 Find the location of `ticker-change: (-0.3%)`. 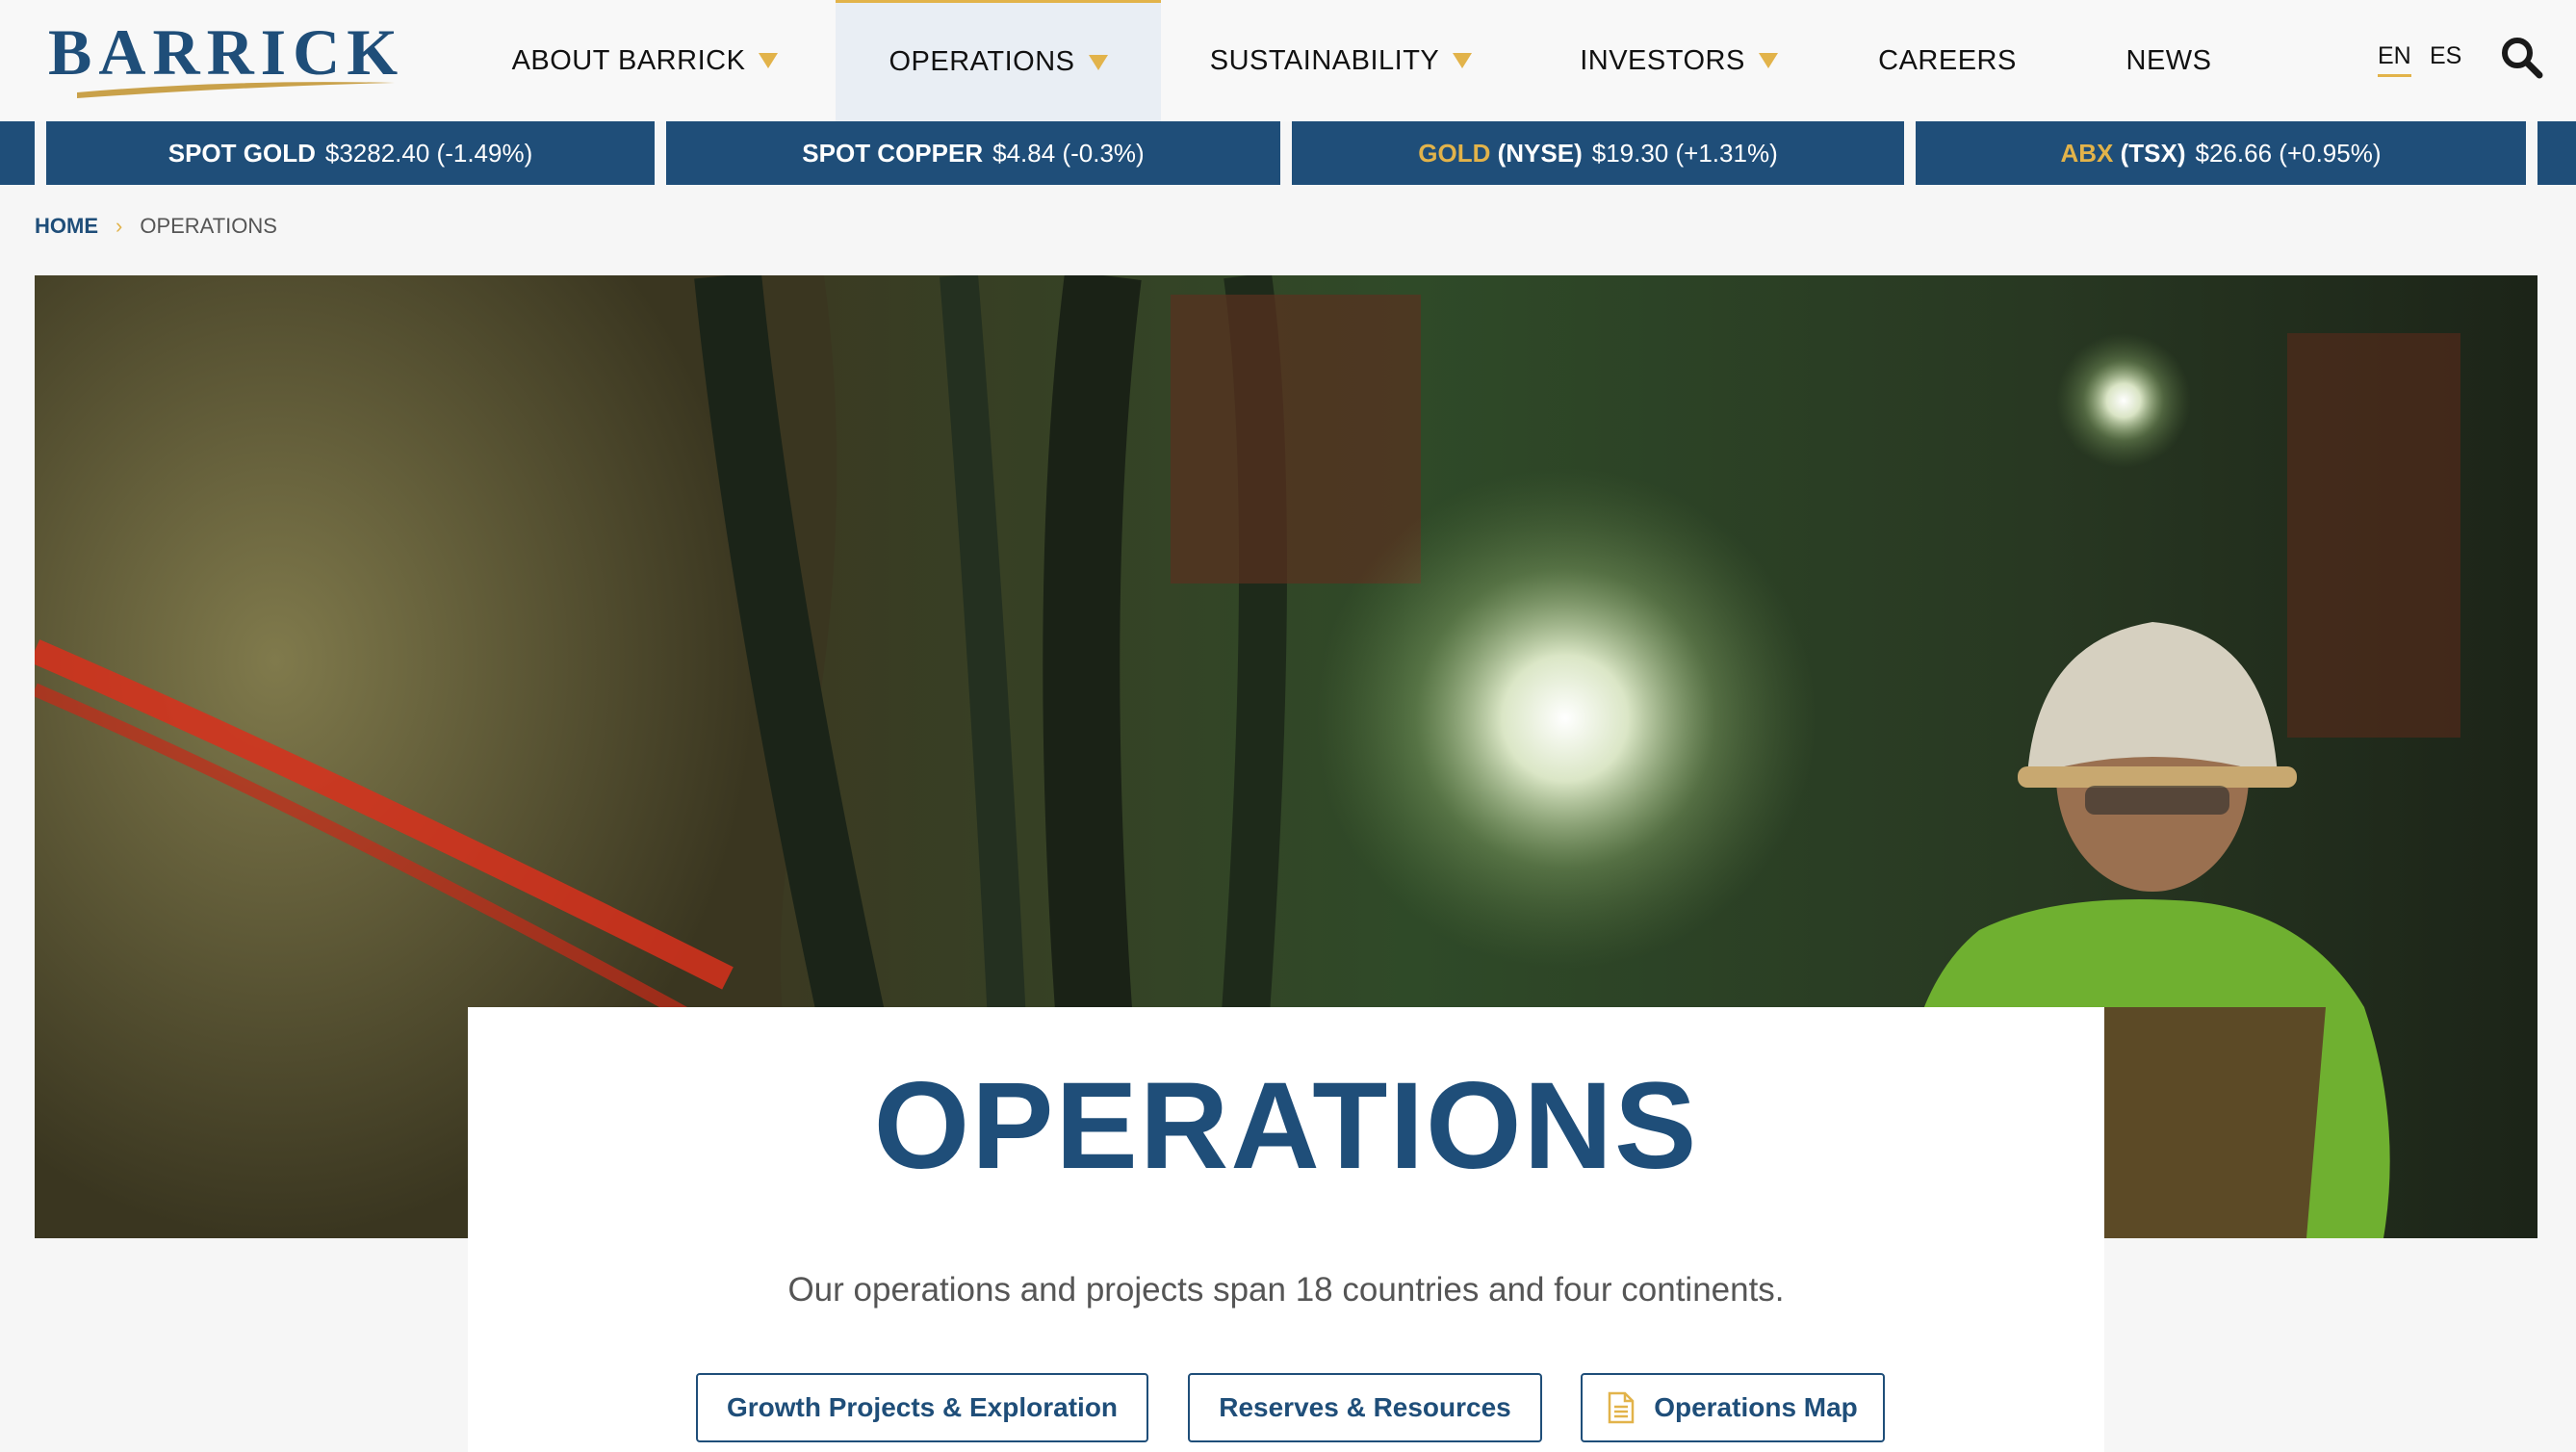

ticker-change: (-0.3%) is located at coordinates (1103, 153).